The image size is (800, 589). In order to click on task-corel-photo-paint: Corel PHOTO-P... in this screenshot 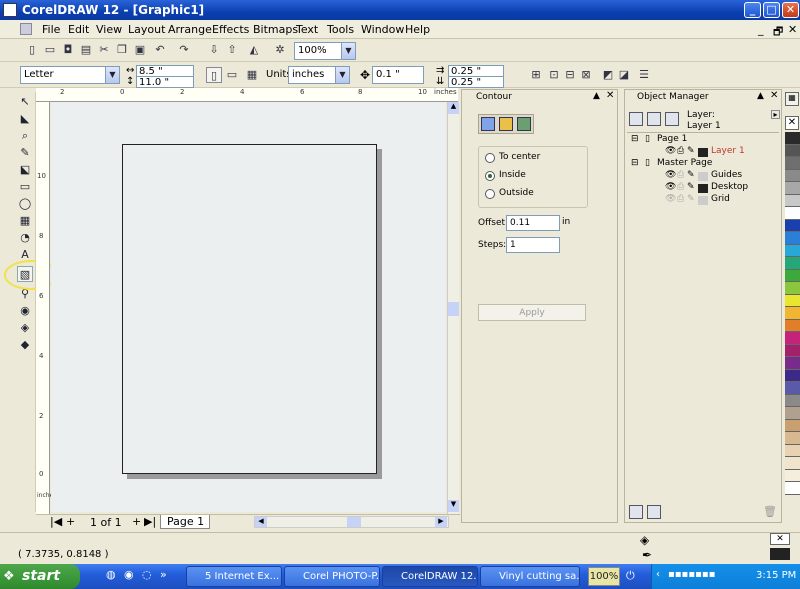, I will do `click(332, 576)`.